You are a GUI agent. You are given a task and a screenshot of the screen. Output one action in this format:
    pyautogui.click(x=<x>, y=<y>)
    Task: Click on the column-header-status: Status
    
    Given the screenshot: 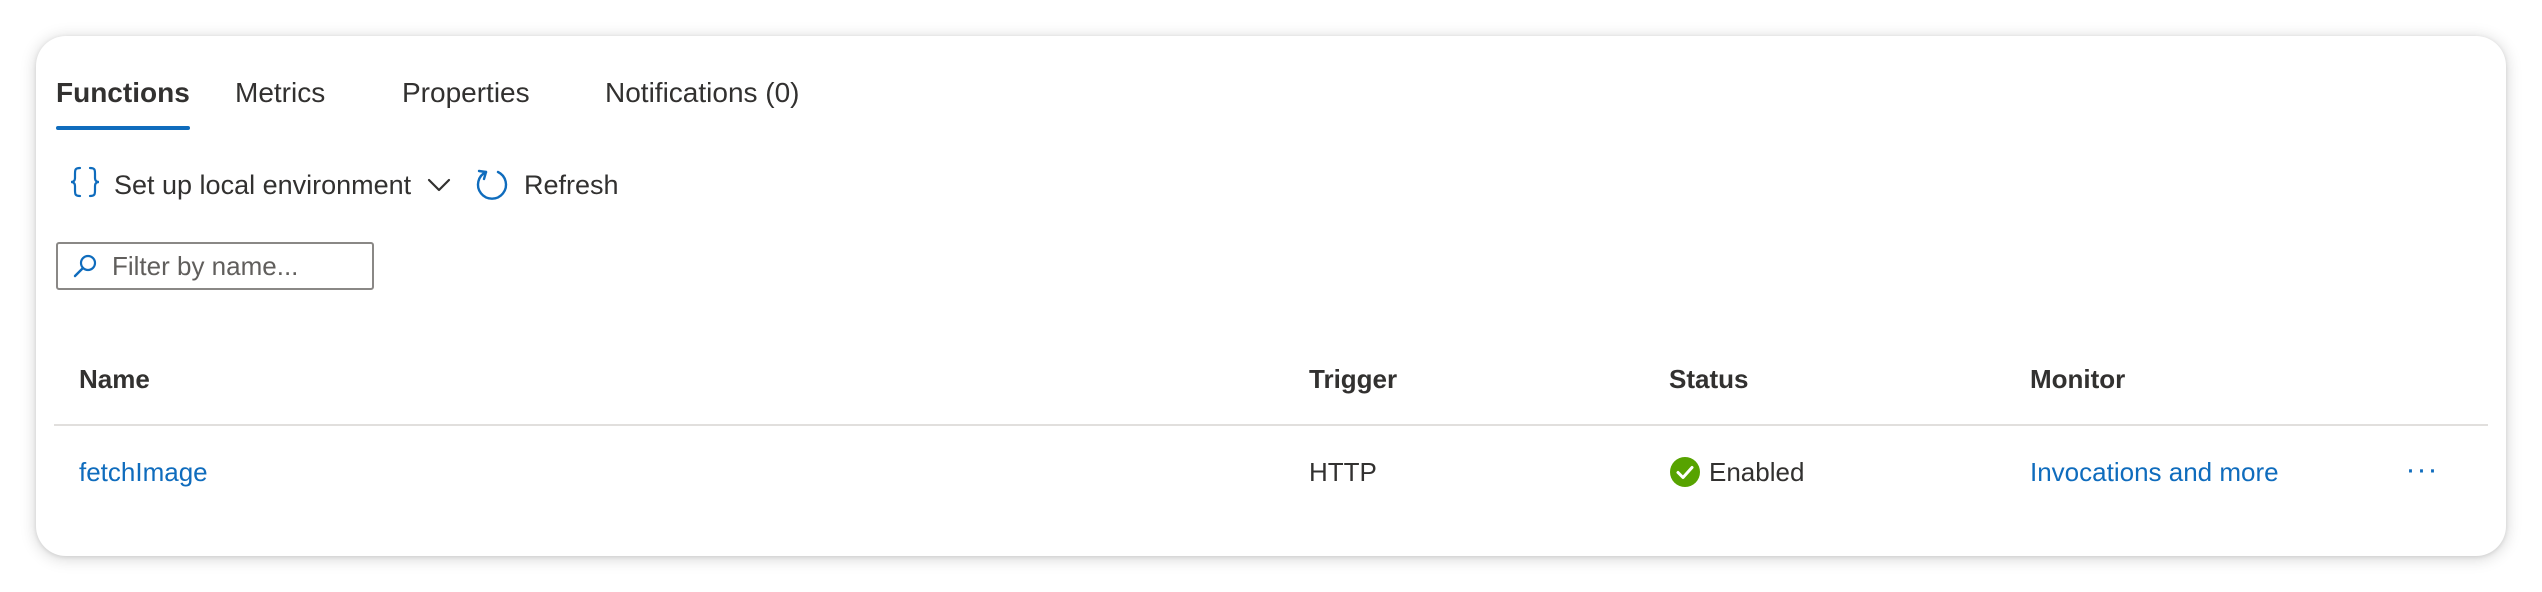 What is the action you would take?
    pyautogui.click(x=1708, y=379)
    